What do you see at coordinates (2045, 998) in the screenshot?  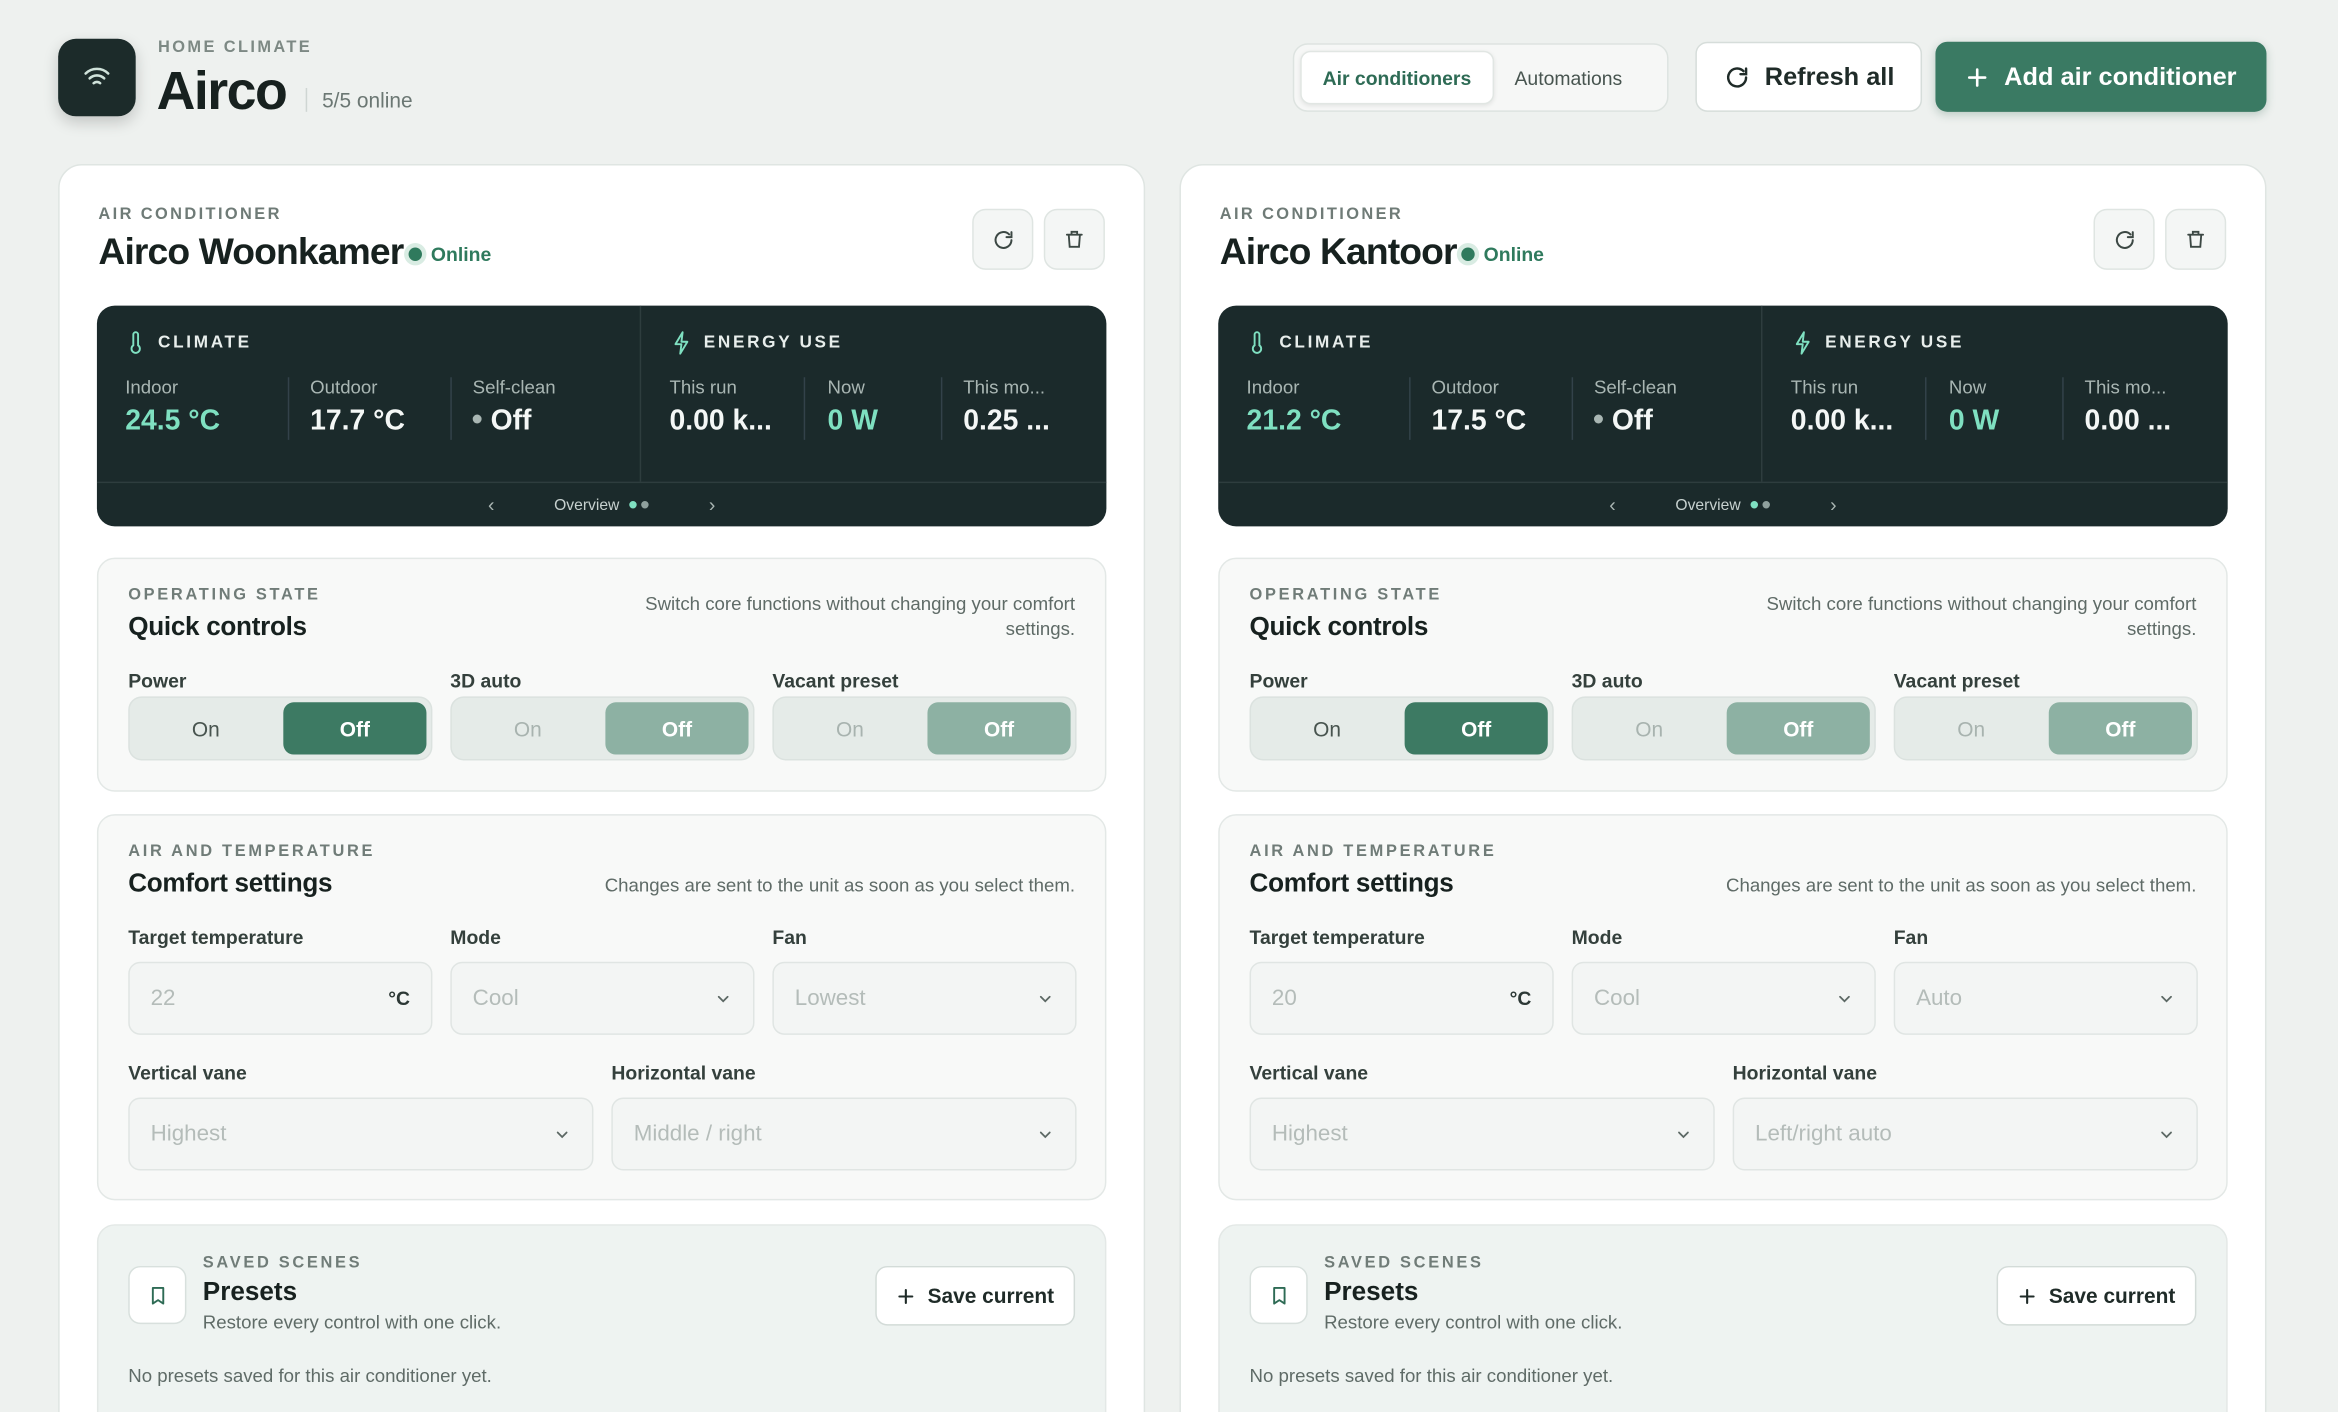 I see `fan-select: Auto` at bounding box center [2045, 998].